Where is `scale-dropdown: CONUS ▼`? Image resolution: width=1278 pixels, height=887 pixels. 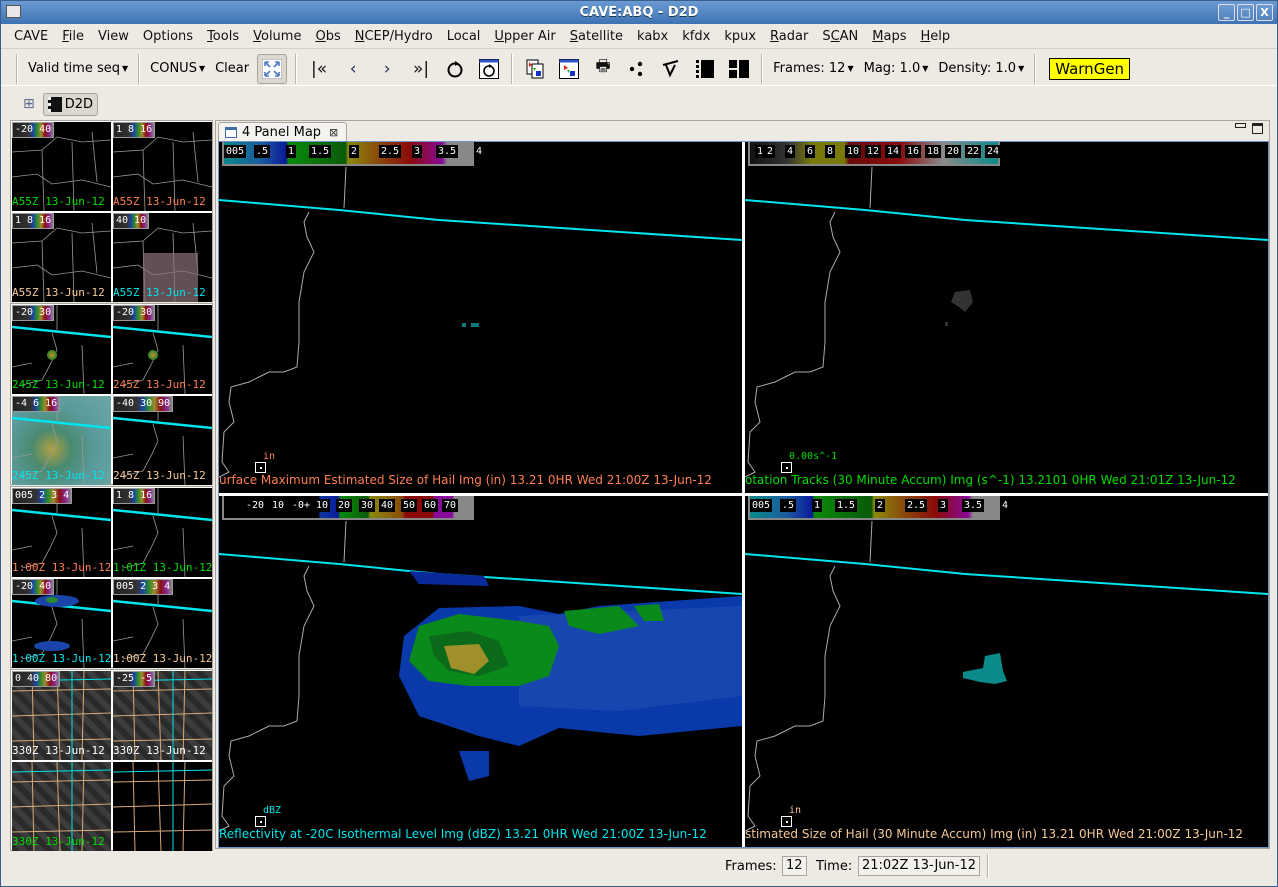 scale-dropdown: CONUS ▼ is located at coordinates (177, 68).